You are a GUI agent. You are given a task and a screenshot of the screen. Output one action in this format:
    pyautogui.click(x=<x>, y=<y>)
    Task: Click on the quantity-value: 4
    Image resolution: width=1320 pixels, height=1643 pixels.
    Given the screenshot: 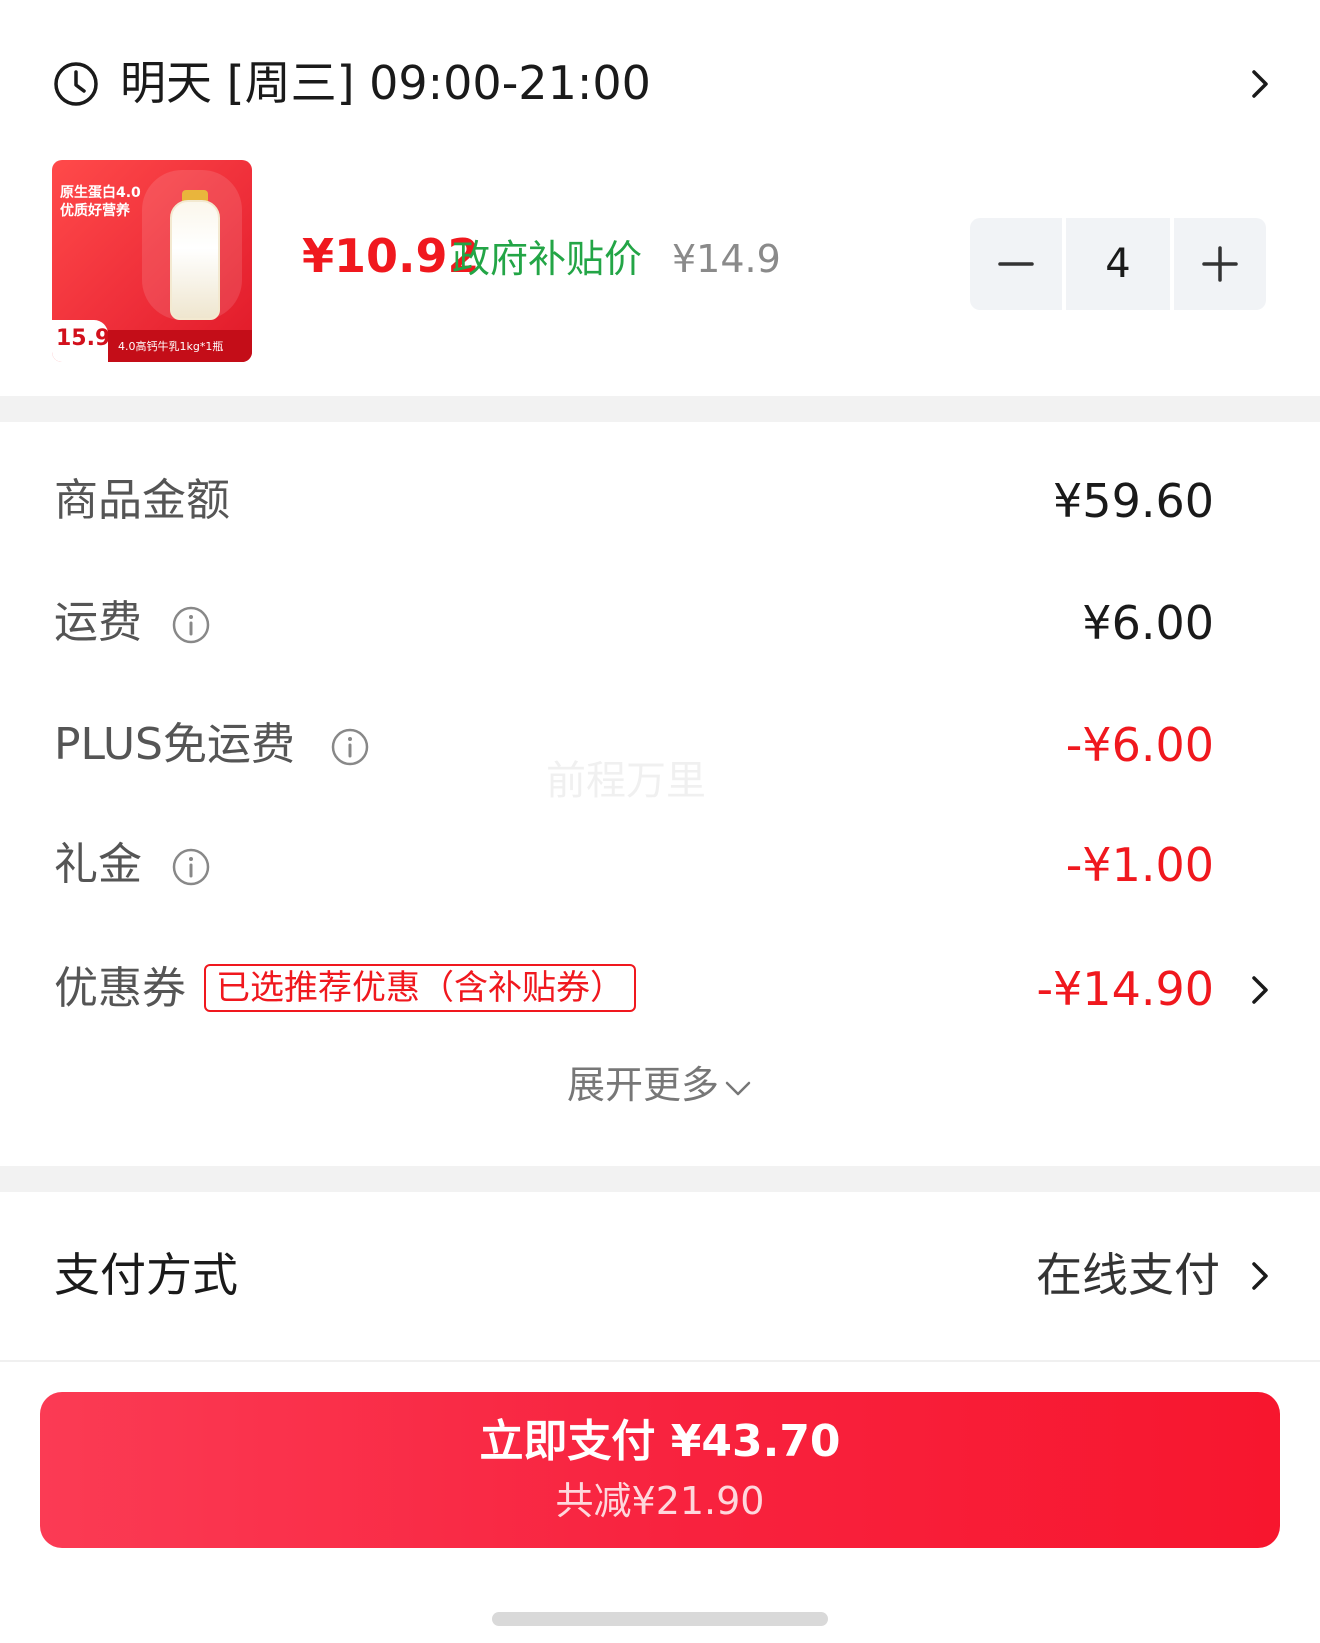 What is the action you would take?
    pyautogui.click(x=1118, y=264)
    